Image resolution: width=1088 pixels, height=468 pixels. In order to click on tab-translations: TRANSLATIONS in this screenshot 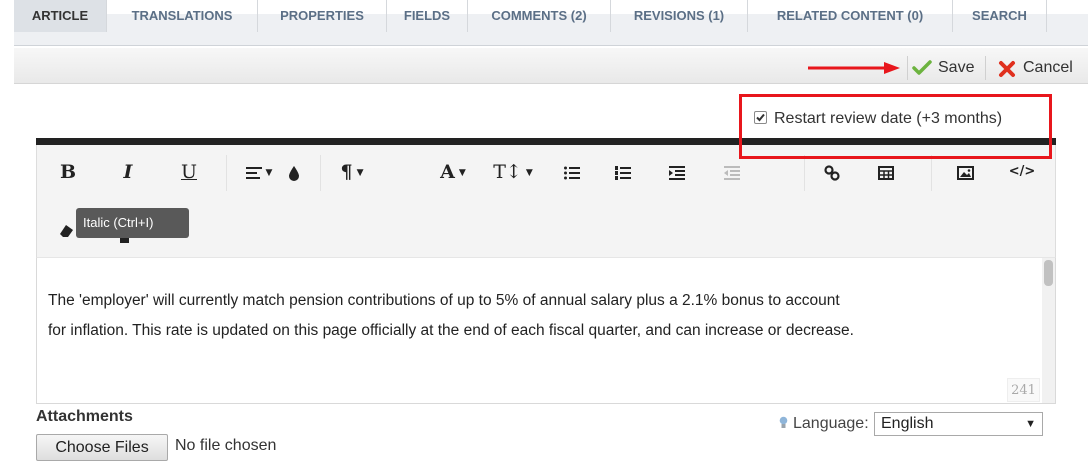, I will do `click(182, 16)`.